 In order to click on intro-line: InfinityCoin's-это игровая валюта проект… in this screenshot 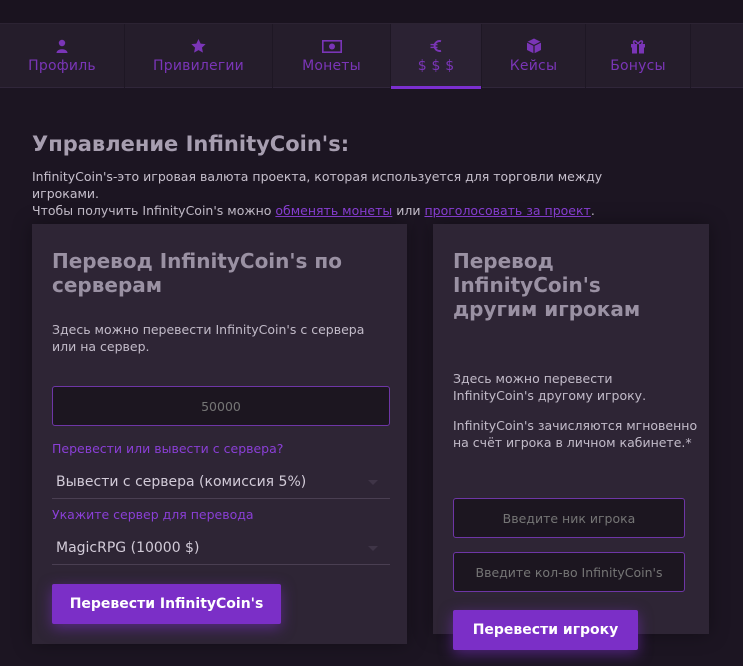, I will do `click(317, 185)`.